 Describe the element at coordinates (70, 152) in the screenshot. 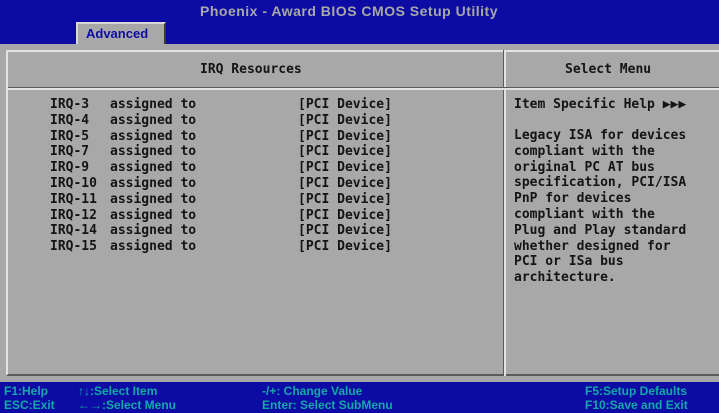

I see `irq-label: IRQ-7` at that location.